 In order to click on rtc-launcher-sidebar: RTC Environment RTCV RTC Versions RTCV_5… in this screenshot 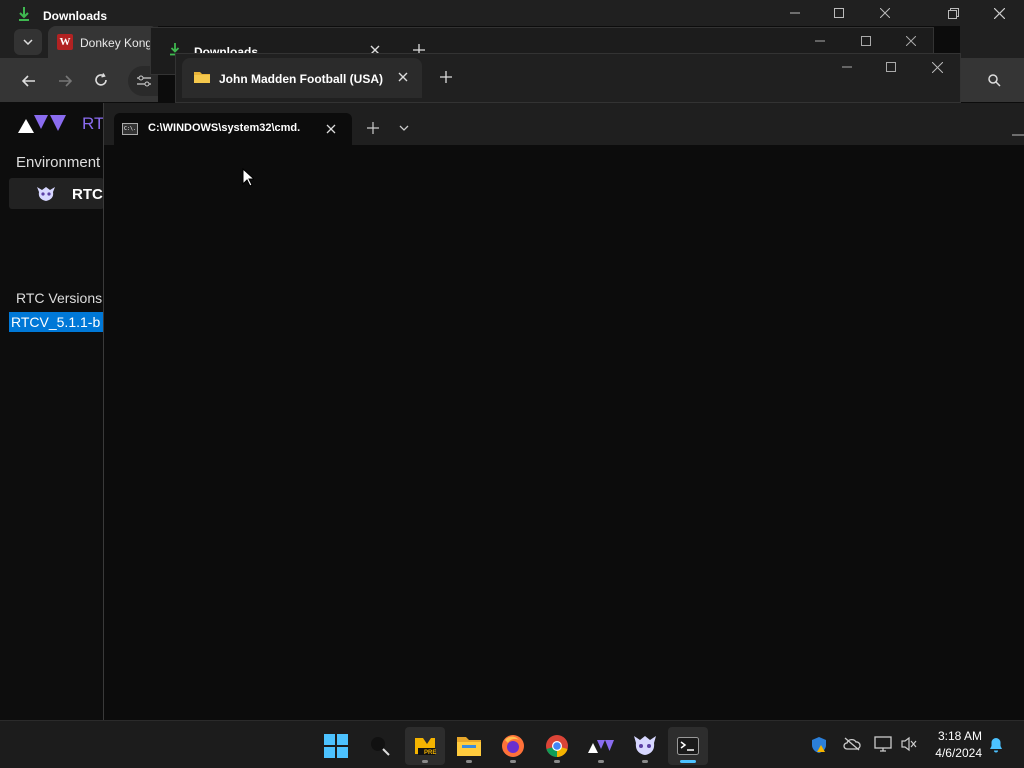, I will do `click(58, 411)`.